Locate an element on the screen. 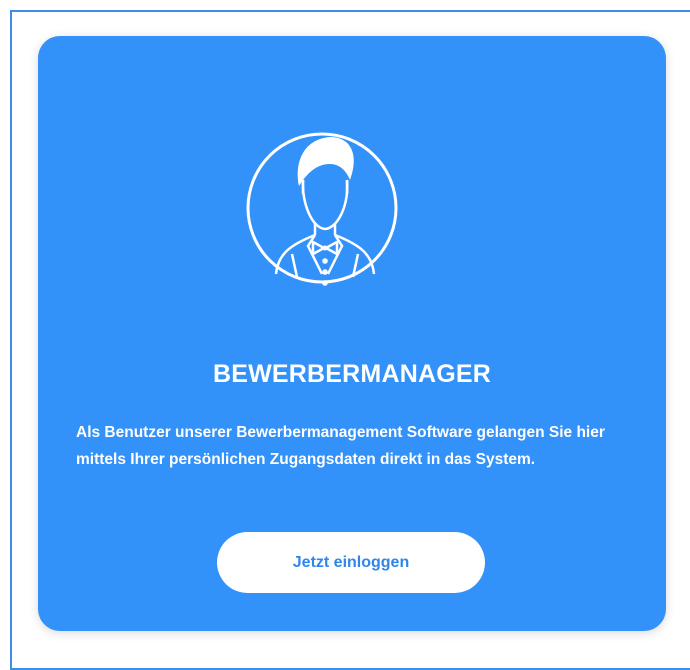 Image resolution: width=690 pixels, height=670 pixels. login-button: Jetzt einloggen is located at coordinates (351, 562).